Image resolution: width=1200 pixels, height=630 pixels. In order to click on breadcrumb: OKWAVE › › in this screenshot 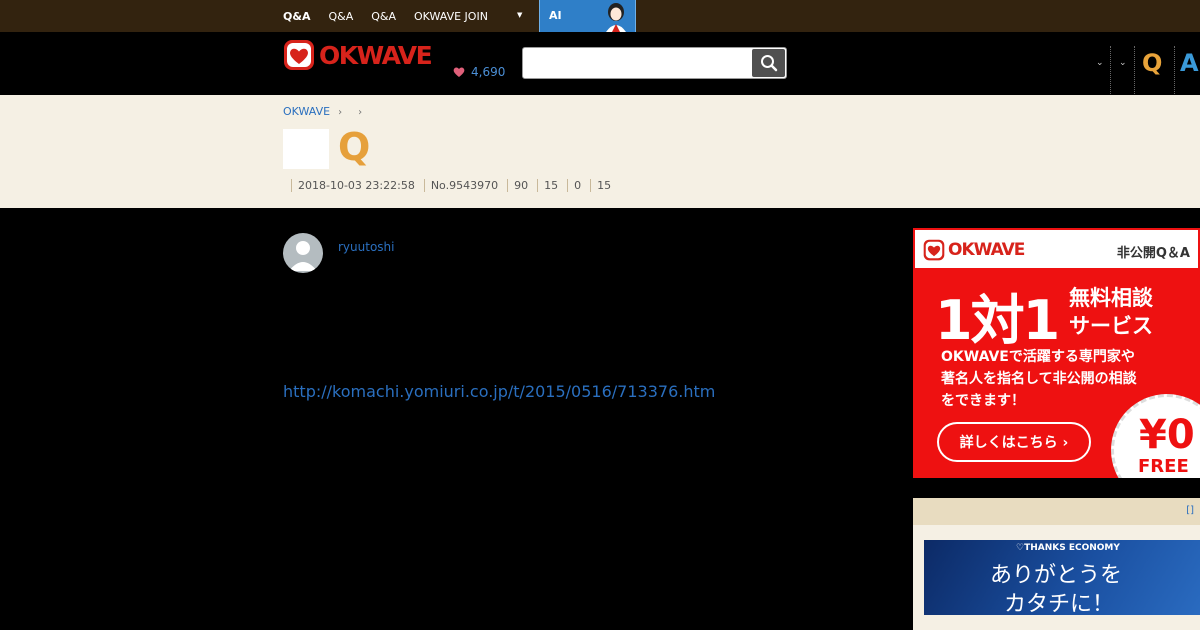, I will do `click(326, 111)`.